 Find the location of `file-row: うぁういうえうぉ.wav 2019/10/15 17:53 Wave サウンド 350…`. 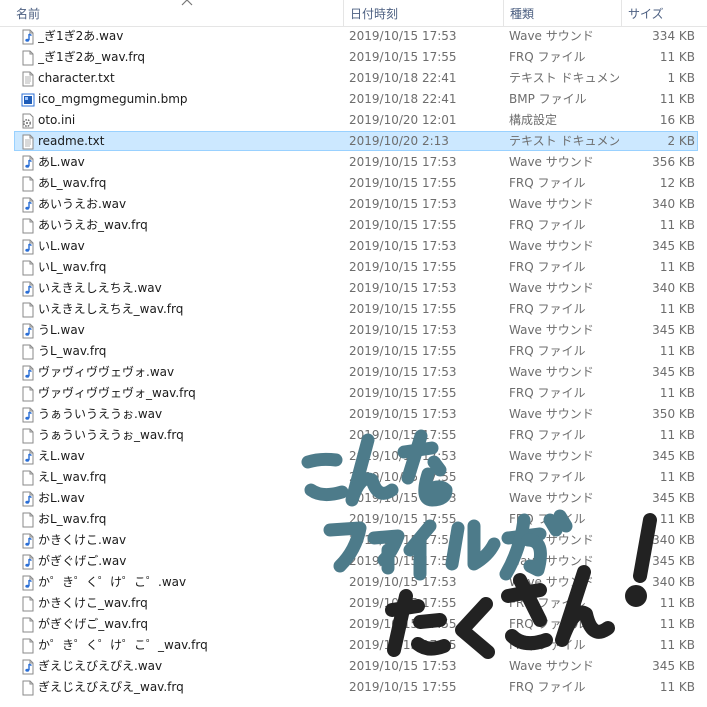

file-row: うぁういうえうぉ.wav 2019/10/15 17:53 Wave サウンド 350… is located at coordinates (353, 414).